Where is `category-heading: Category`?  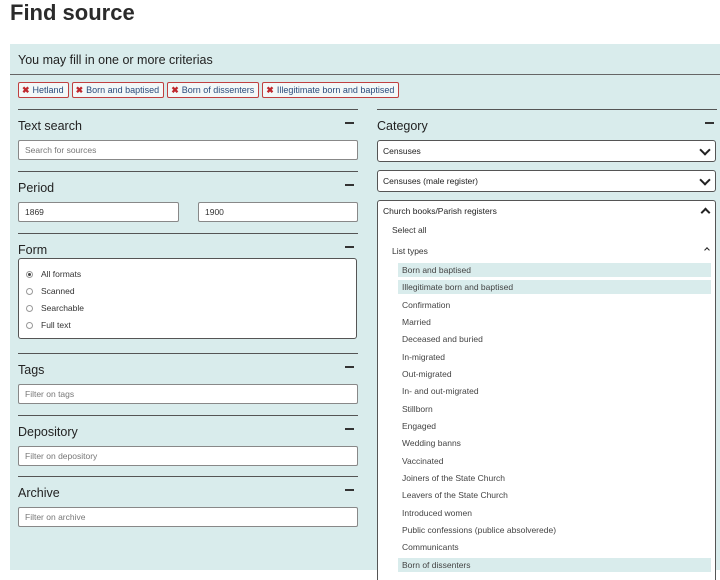 category-heading: Category is located at coordinates (402, 126).